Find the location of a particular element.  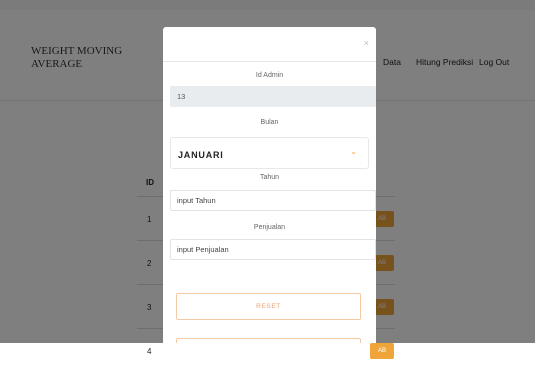

penjualan-label: Penjualan is located at coordinates (269, 227).